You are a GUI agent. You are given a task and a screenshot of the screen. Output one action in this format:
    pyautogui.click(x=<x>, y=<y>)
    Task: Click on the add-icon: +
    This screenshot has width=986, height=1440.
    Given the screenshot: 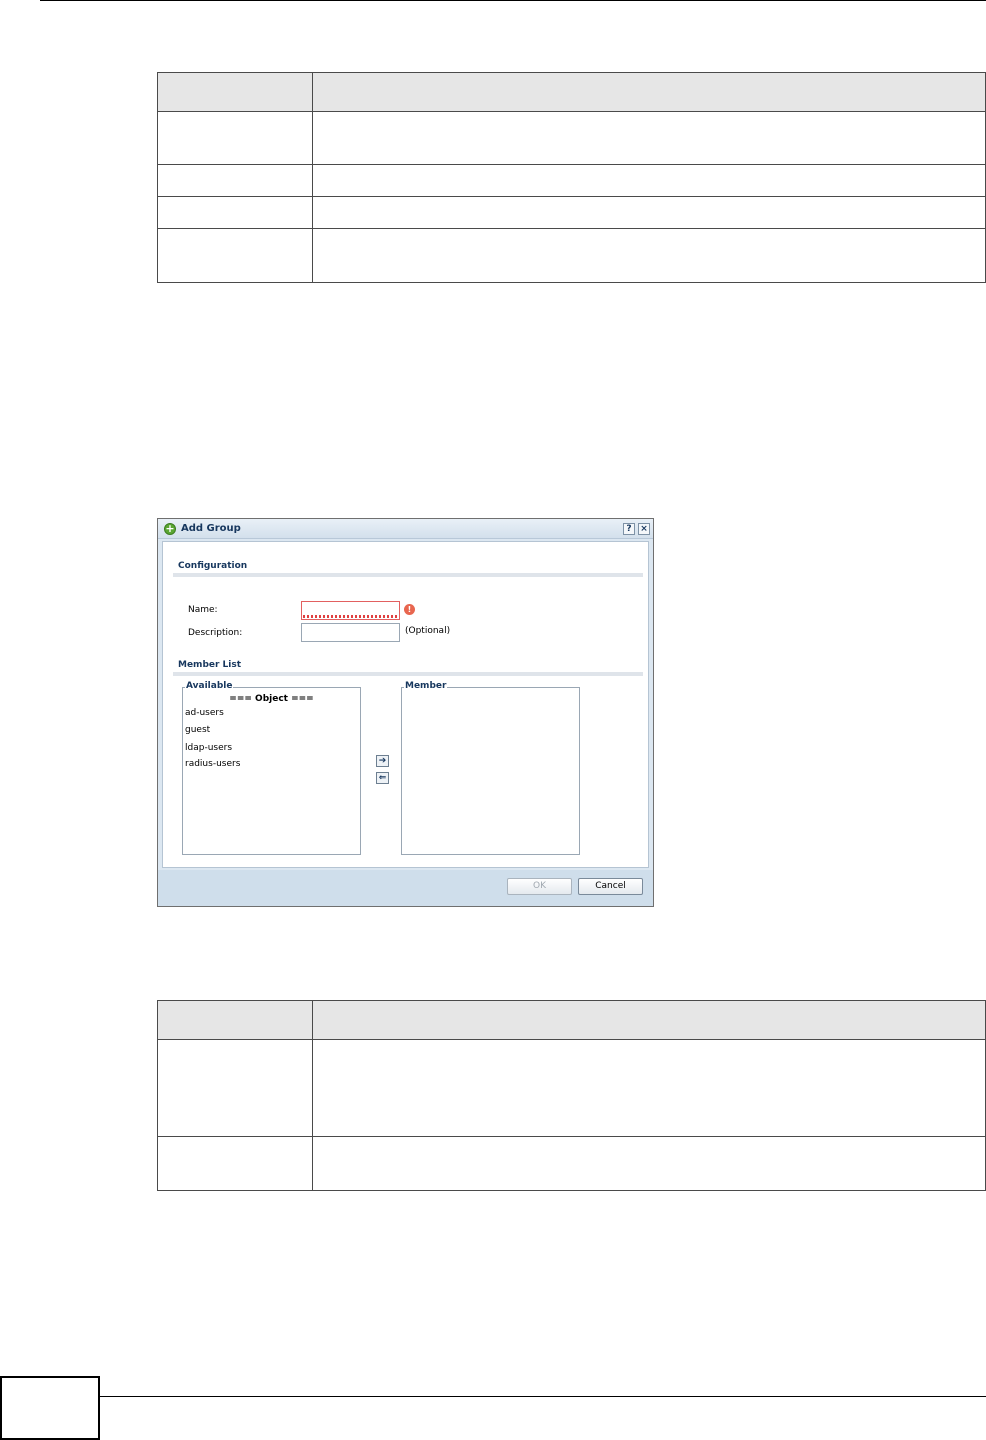 What is the action you would take?
    pyautogui.click(x=170, y=528)
    